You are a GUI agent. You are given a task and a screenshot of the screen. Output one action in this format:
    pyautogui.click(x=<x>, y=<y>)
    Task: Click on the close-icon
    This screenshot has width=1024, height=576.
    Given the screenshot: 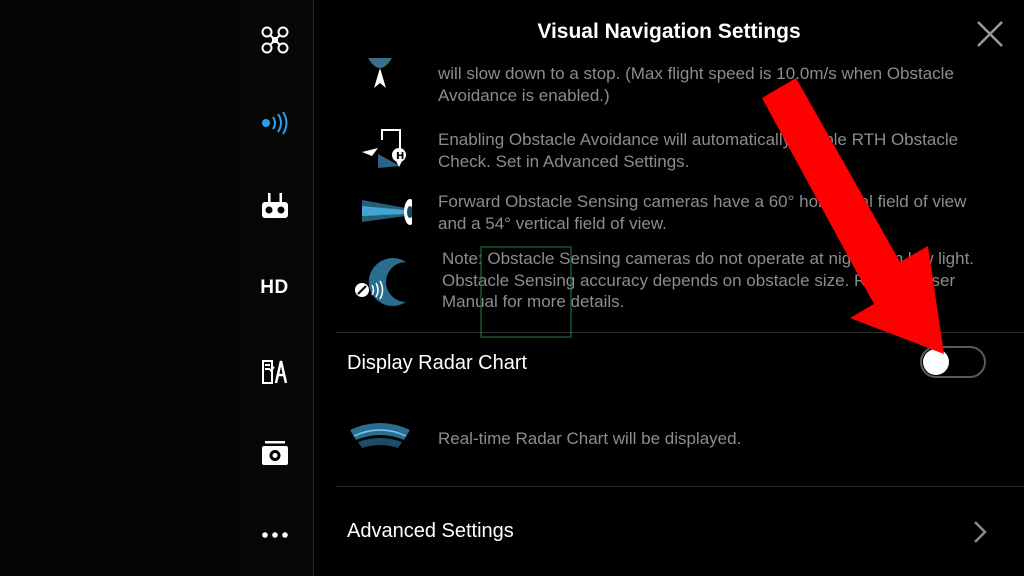 What is the action you would take?
    pyautogui.click(x=990, y=34)
    